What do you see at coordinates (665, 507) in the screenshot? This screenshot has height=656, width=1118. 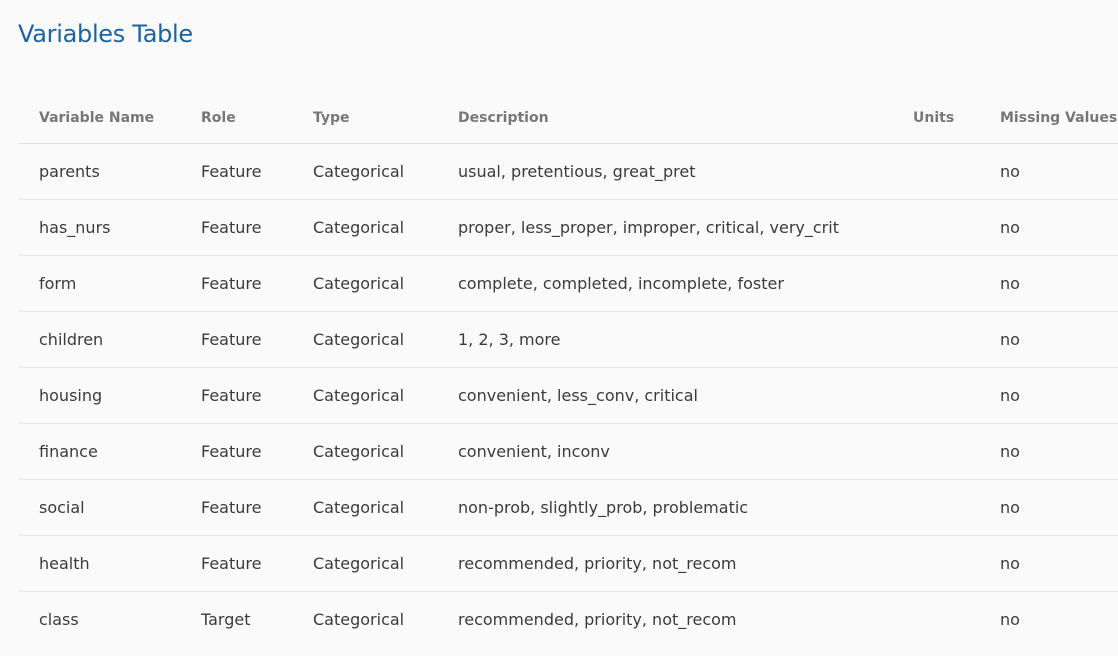 I see `cell-description: non-prob, slightly_prob, problematic` at bounding box center [665, 507].